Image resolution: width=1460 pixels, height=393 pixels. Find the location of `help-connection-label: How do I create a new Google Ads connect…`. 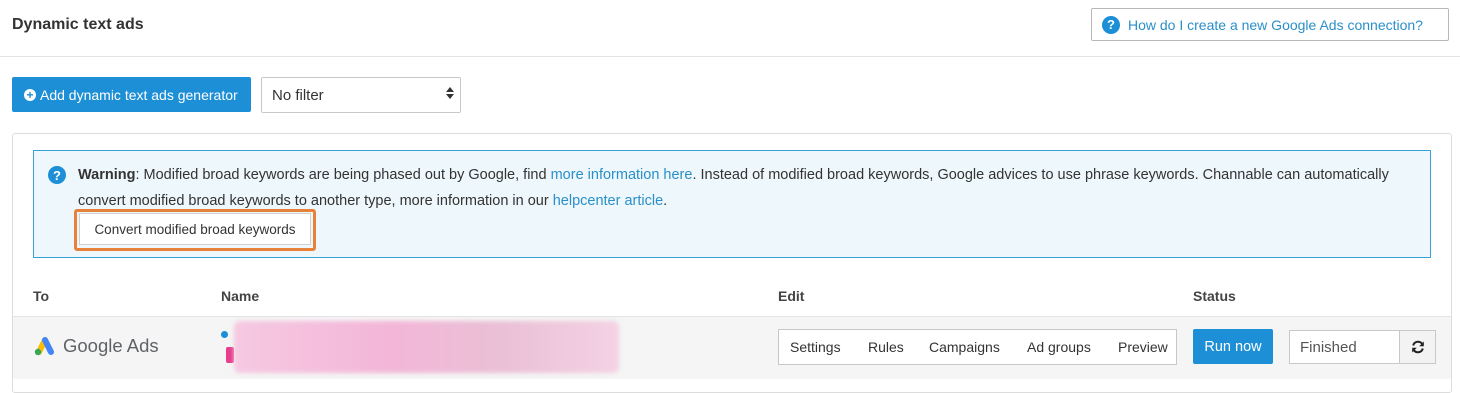

help-connection-label: How do I create a new Google Ads connect… is located at coordinates (1275, 24).